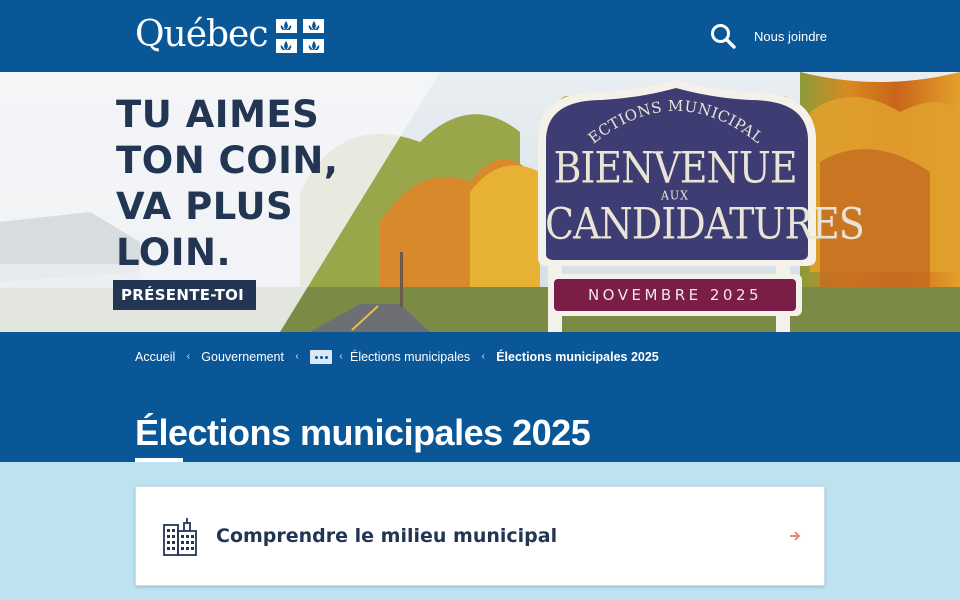 Image resolution: width=960 pixels, height=600 pixels. Describe the element at coordinates (410, 357) in the screenshot. I see `breadcrumb-elections-municipales: Élections municipales` at that location.